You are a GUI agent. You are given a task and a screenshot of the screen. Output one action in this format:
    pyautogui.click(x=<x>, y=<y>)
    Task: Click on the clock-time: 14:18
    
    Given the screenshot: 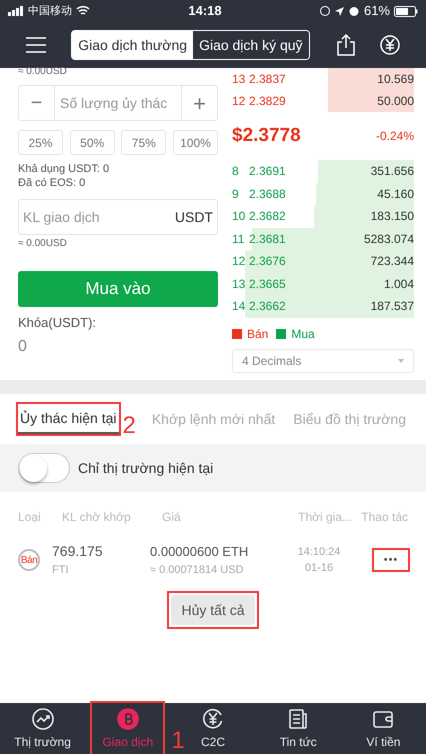 What is the action you would take?
    pyautogui.click(x=205, y=11)
    